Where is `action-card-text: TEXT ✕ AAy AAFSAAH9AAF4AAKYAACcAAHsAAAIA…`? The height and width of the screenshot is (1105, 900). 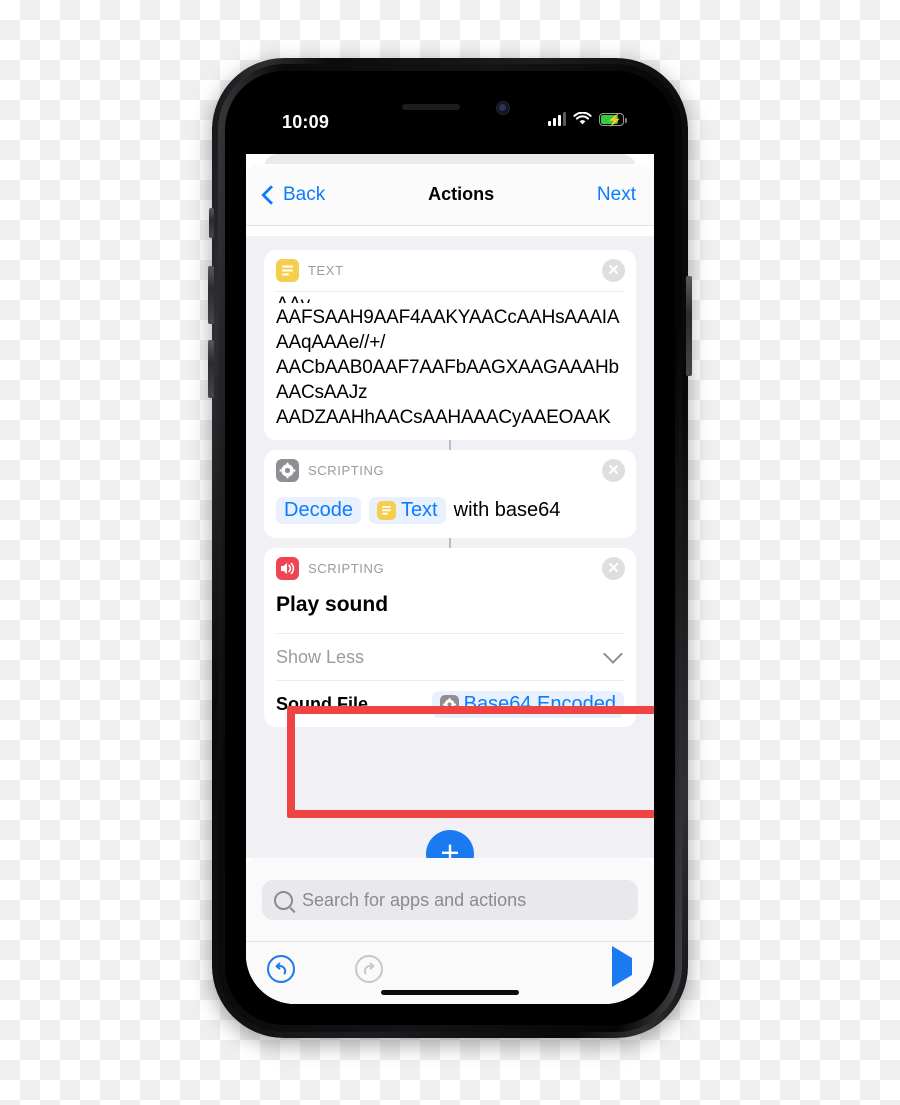 action-card-text: TEXT ✕ AAy AAFSAAH9AAF4AAKYAACcAAHsAAAIA… is located at coordinates (450, 345).